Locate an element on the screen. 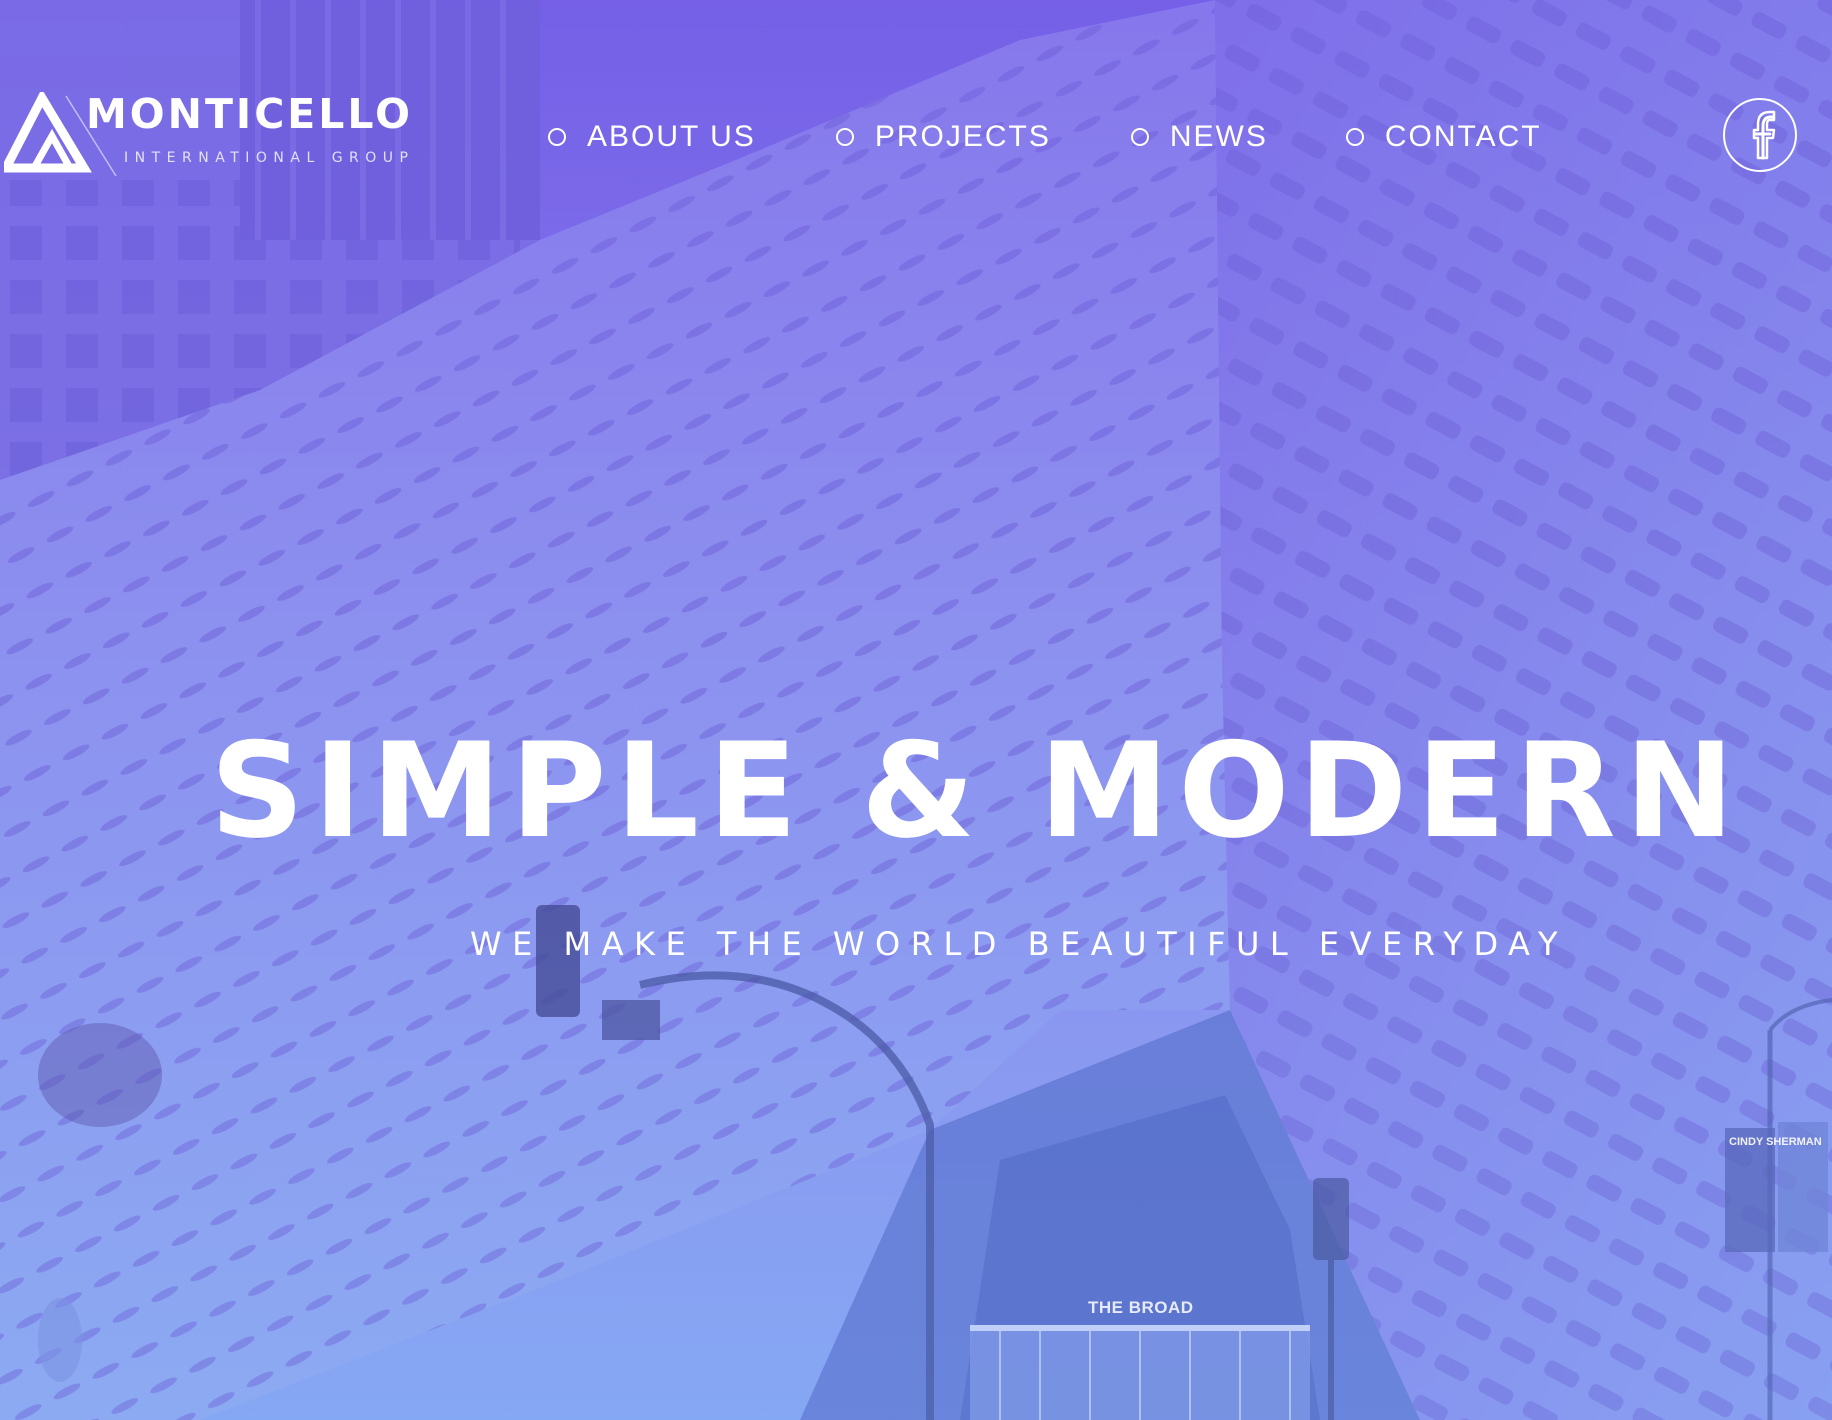 The height and width of the screenshot is (1420, 1832). nav-item-label: NEWS is located at coordinates (1218, 136).